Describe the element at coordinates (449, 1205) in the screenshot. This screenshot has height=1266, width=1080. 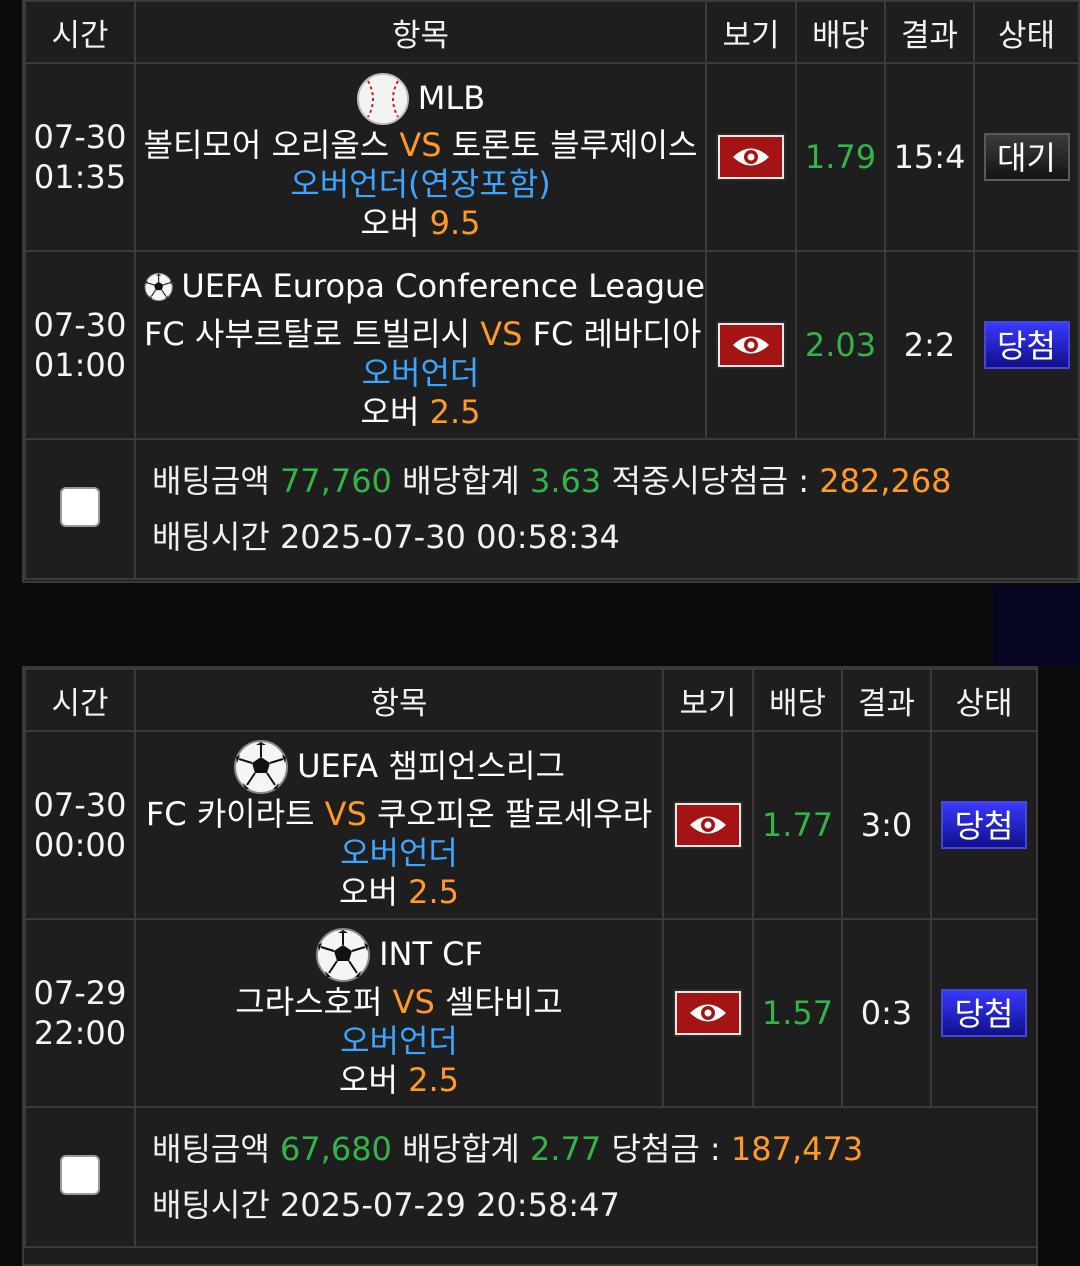
I see `bet-time-value: 2025-07-29 20:58:47` at that location.